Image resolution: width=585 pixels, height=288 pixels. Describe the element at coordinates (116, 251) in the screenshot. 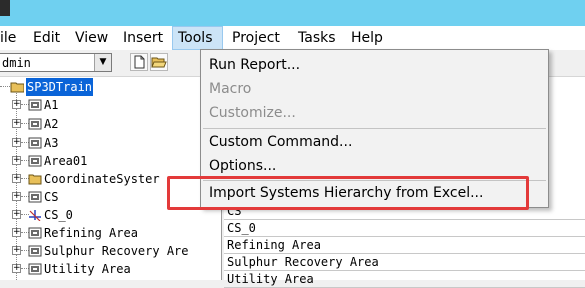

I see `tree-item-label: Sulphur Recovery Are` at that location.